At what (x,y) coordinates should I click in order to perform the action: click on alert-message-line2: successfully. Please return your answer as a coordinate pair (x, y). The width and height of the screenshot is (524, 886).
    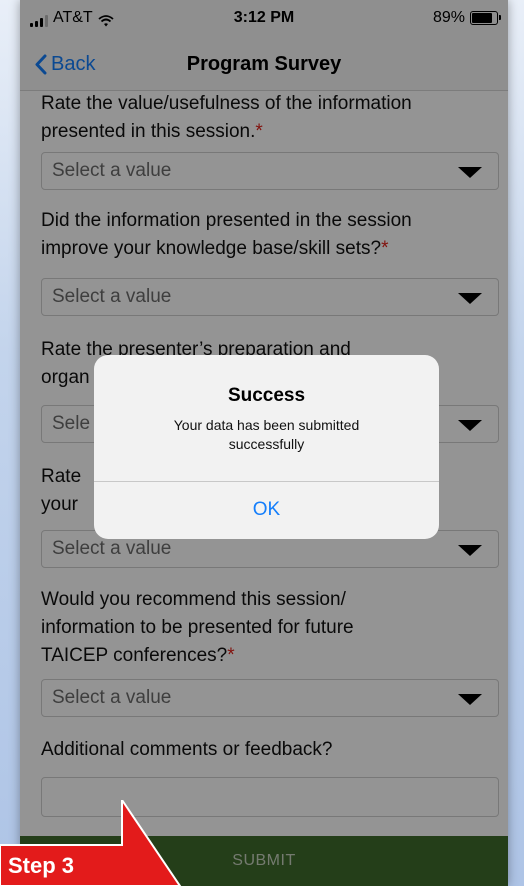
    Looking at the image, I should click on (266, 444).